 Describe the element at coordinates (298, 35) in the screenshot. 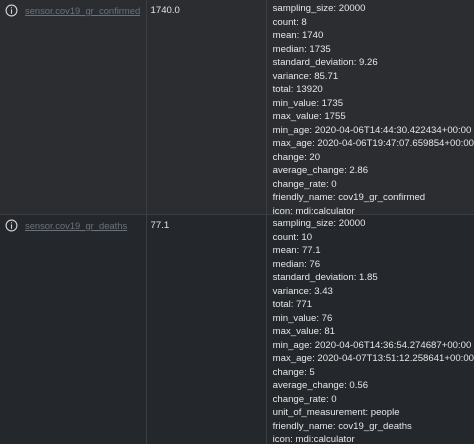

I see `attribute-line: mean: 1740` at that location.